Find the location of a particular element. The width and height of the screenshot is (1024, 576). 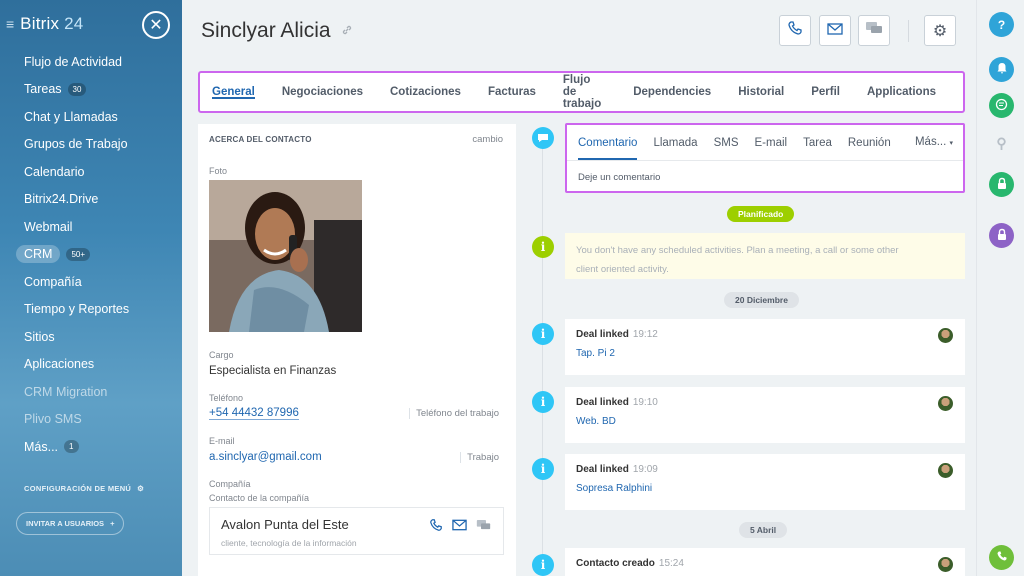

tab-invoices: Facturas is located at coordinates (512, 92).